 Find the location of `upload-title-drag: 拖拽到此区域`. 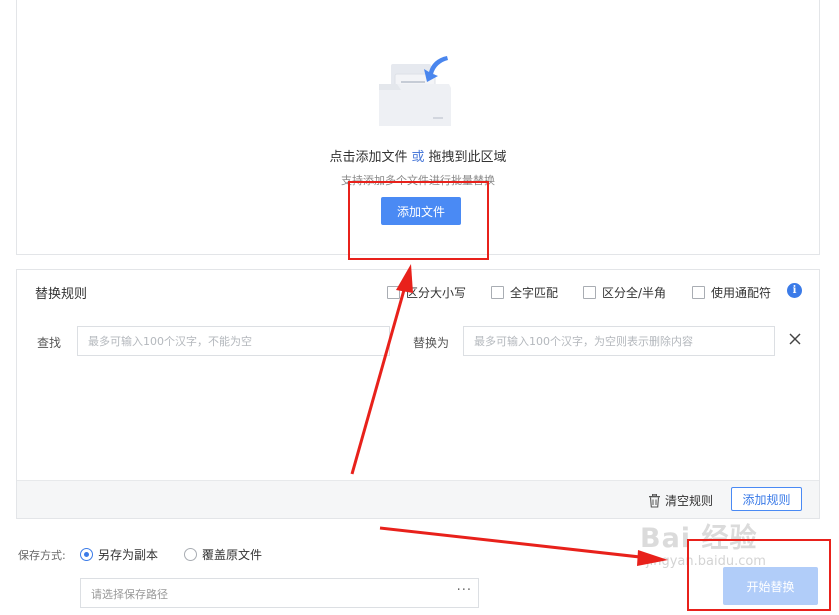

upload-title-drag: 拖拽到此区域 is located at coordinates (467, 157).